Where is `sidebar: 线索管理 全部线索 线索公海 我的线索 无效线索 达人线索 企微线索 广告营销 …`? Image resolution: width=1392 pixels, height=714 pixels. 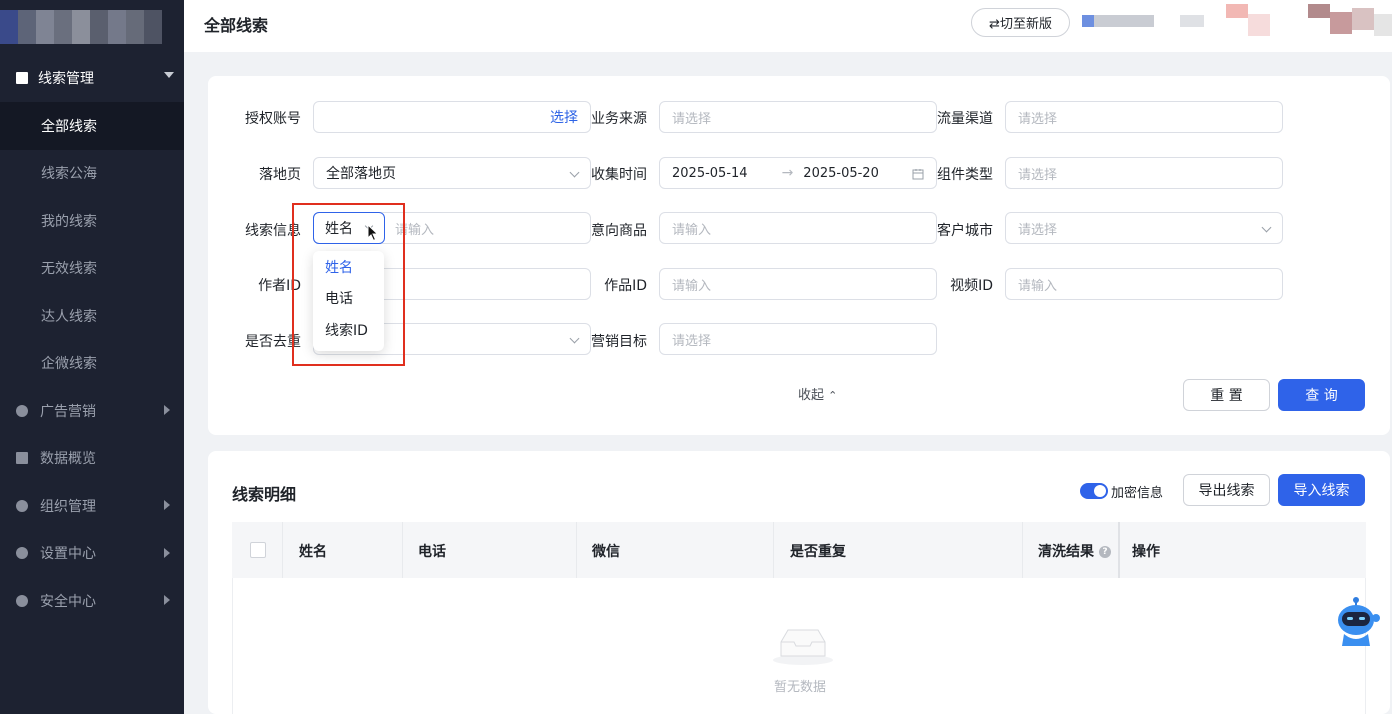 sidebar: 线索管理 全部线索 线索公海 我的线索 无效线索 达人线索 企微线索 广告营销 … is located at coordinates (92, 357).